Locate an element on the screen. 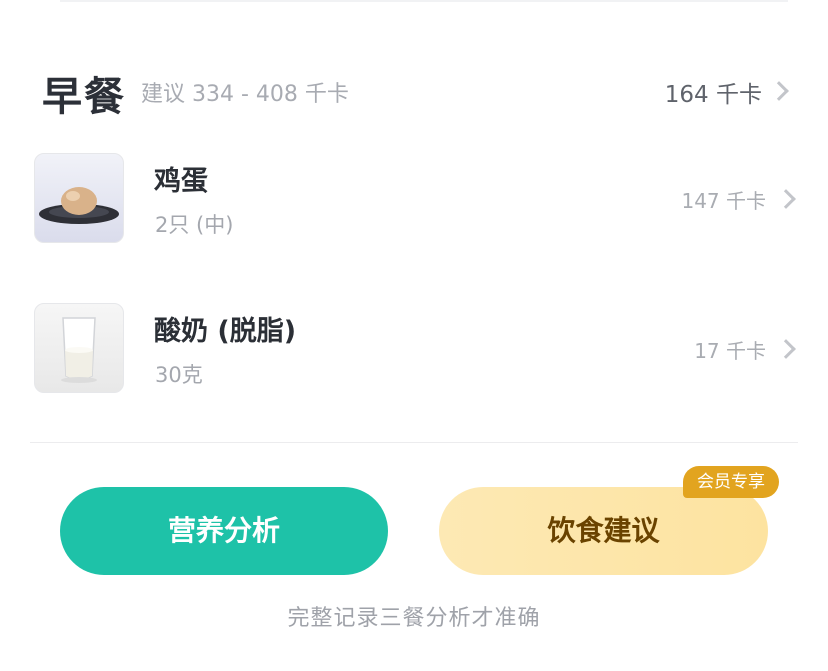 Image resolution: width=828 pixels, height=671 pixels. footer-hint: 完整记录三餐分析才准确 is located at coordinates (414, 618).